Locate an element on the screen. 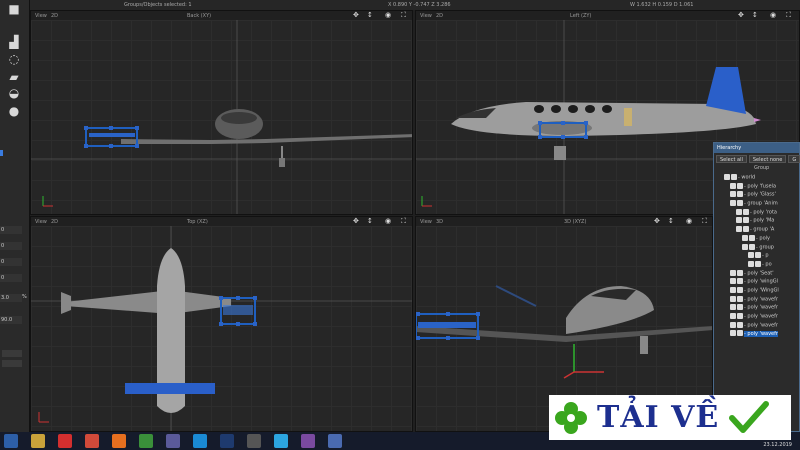 This screenshot has width=800, height=450. hierarchy-row: - poly 'fusela is located at coordinates (756, 187).